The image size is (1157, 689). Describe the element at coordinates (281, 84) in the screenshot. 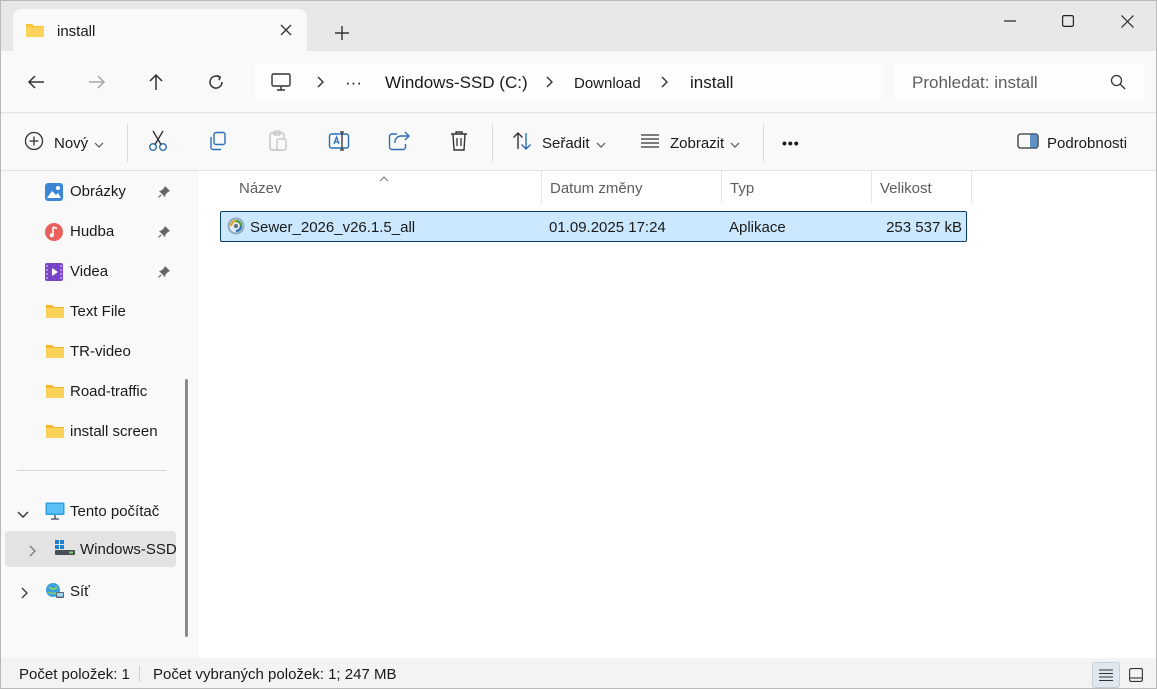

I see `computer-icon` at that location.